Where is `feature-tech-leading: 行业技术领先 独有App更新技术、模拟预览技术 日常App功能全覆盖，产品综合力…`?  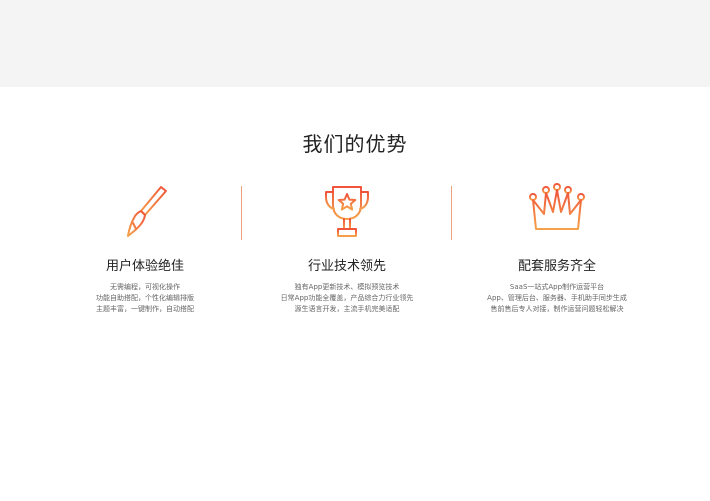 feature-tech-leading: 行业技术领先 独有App更新技术、模拟预览技术 日常App功能全覆盖，产品综合力… is located at coordinates (347, 248).